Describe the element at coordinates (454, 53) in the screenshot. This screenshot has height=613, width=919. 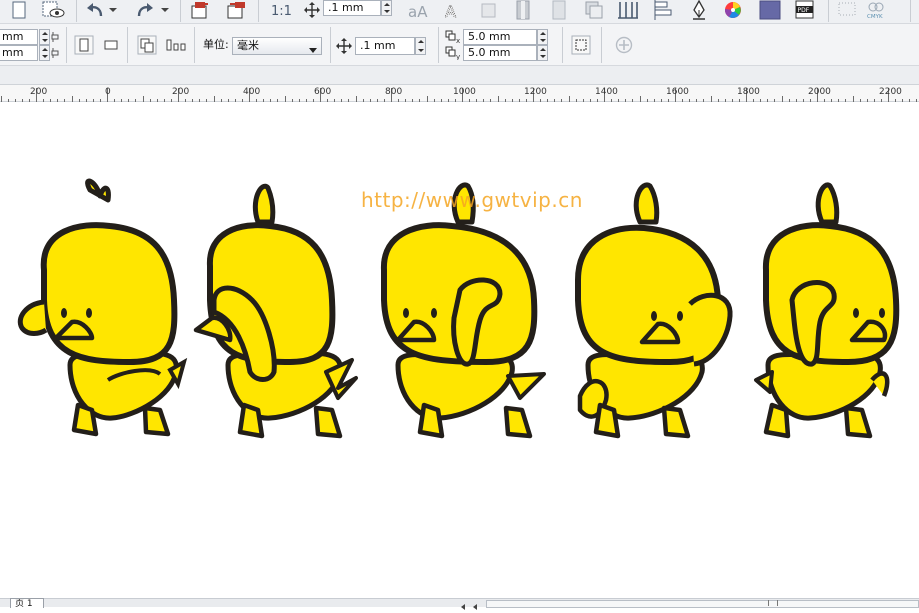
I see `duplicate-y-icon: y` at that location.